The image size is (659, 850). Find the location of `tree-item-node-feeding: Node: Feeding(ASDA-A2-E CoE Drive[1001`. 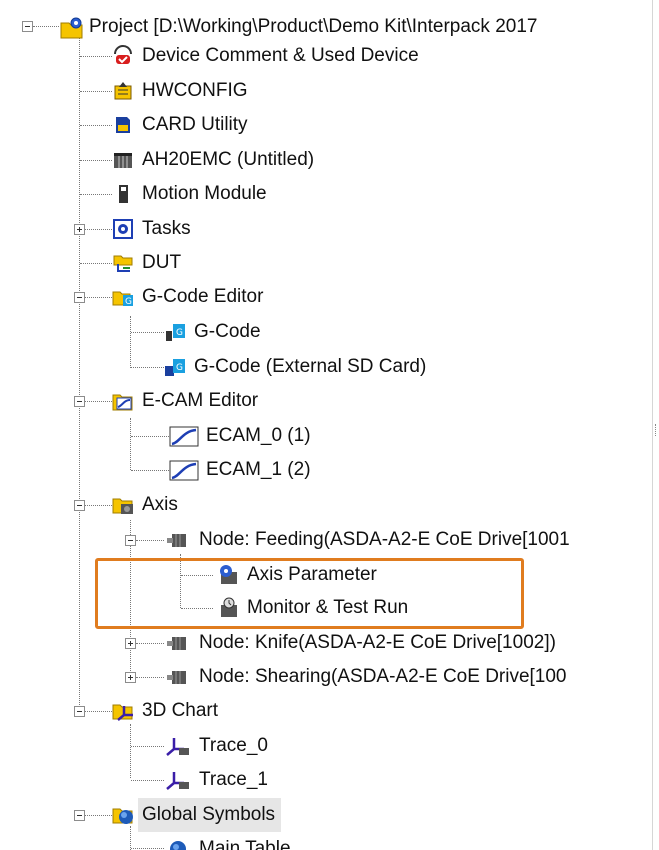

tree-item-node-feeding: Node: Feeding(ASDA-A2-E CoE Drive[1001 is located at coordinates (367, 540).